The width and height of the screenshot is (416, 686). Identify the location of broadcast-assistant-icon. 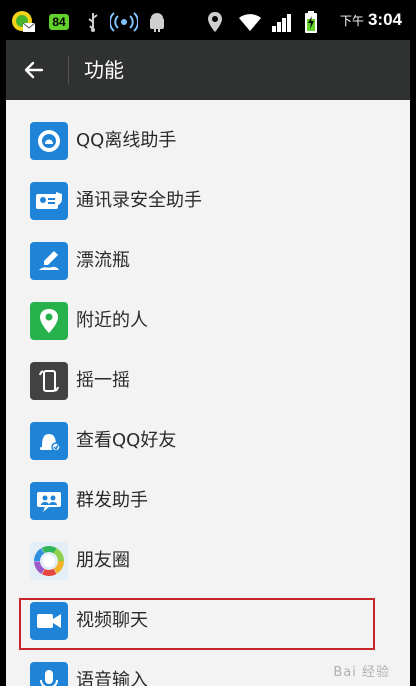
(49, 501).